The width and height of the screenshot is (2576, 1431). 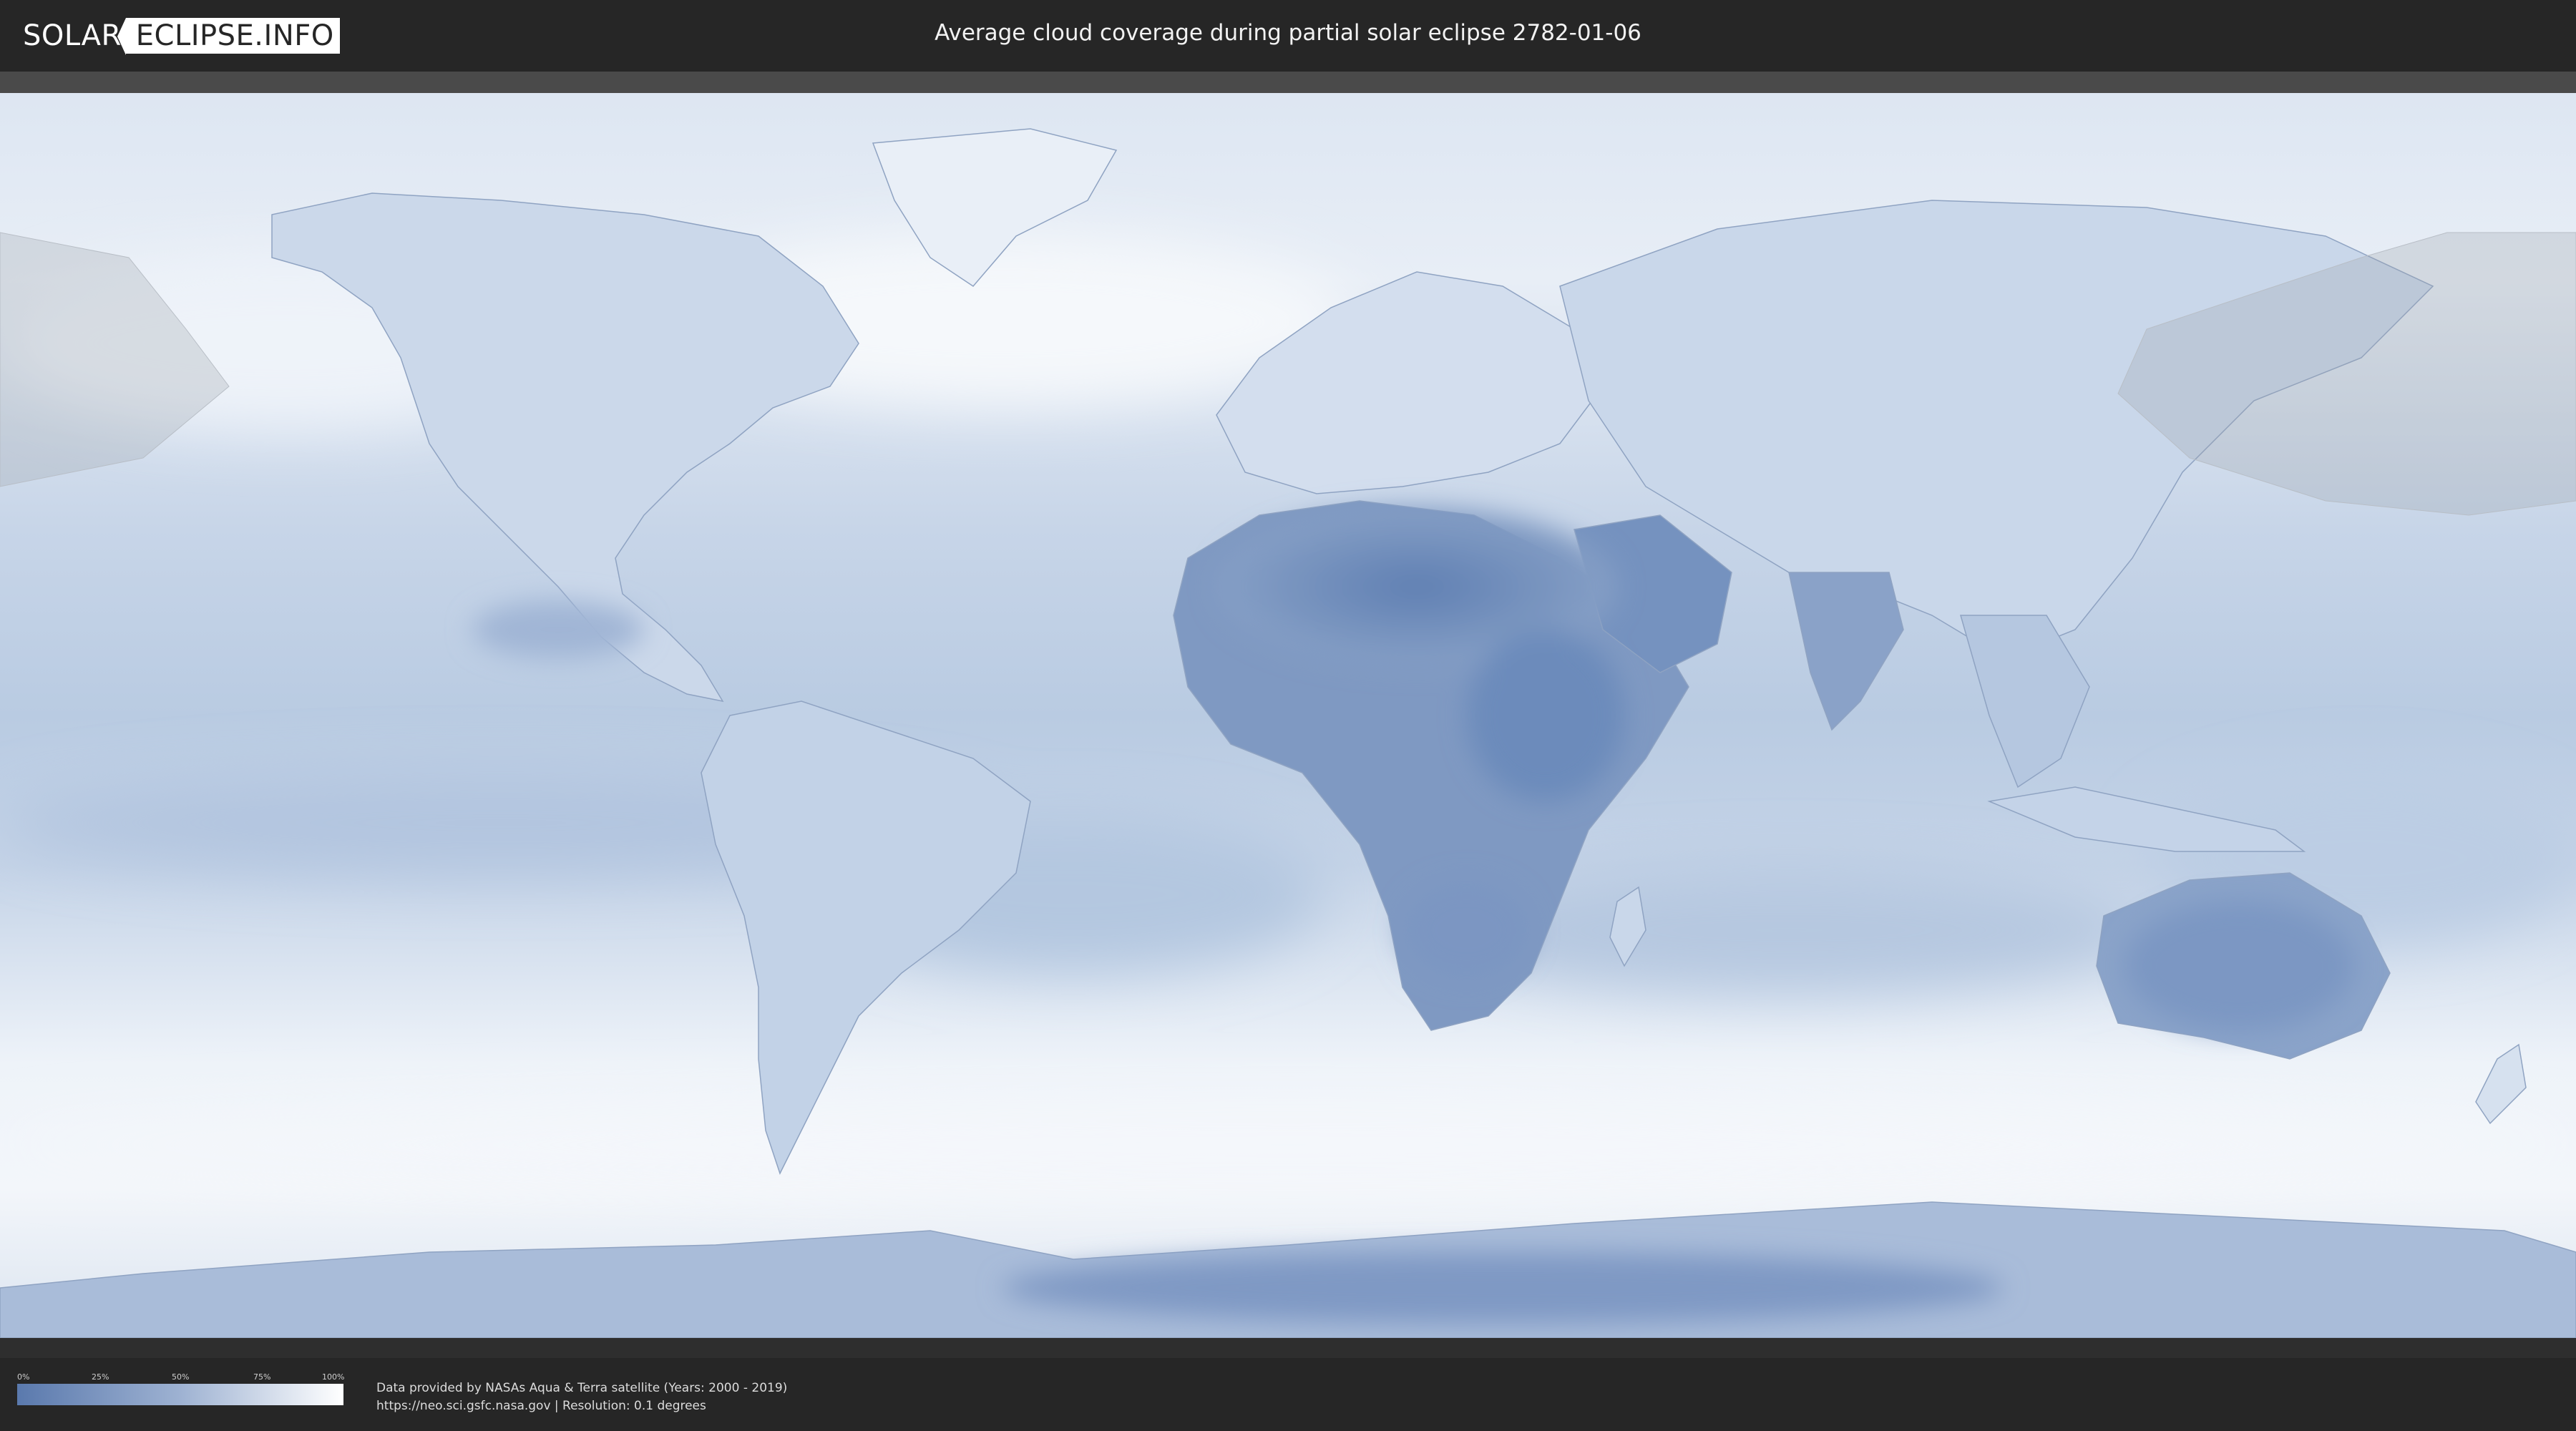 What do you see at coordinates (1288, 1145) in the screenshot?
I see `southern-ocean-band` at bounding box center [1288, 1145].